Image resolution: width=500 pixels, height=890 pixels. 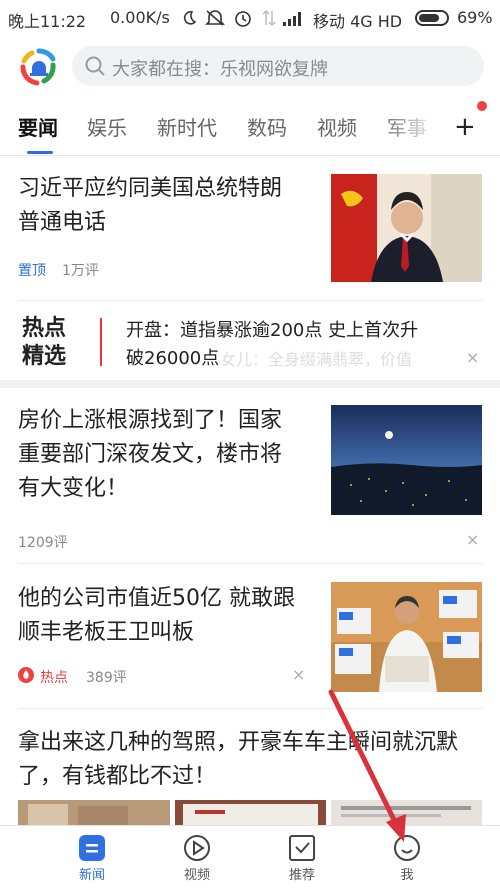 What do you see at coordinates (80, 271) in the screenshot?
I see `comment-count: 1万评` at bounding box center [80, 271].